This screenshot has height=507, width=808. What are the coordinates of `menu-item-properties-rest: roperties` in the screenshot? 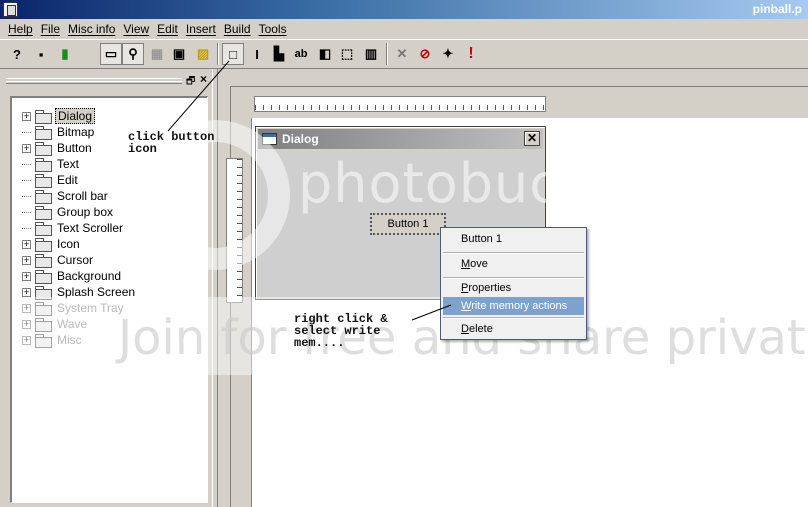 It's located at (490, 288).